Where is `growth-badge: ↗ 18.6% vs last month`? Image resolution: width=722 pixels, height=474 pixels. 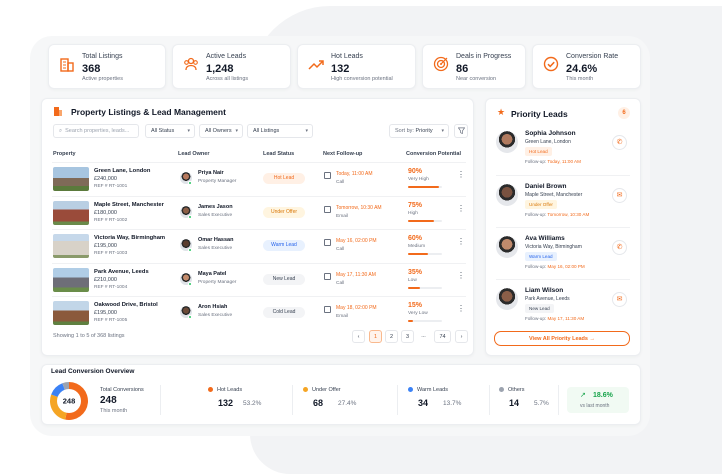 growth-badge: ↗ 18.6% vs last month is located at coordinates (598, 400).